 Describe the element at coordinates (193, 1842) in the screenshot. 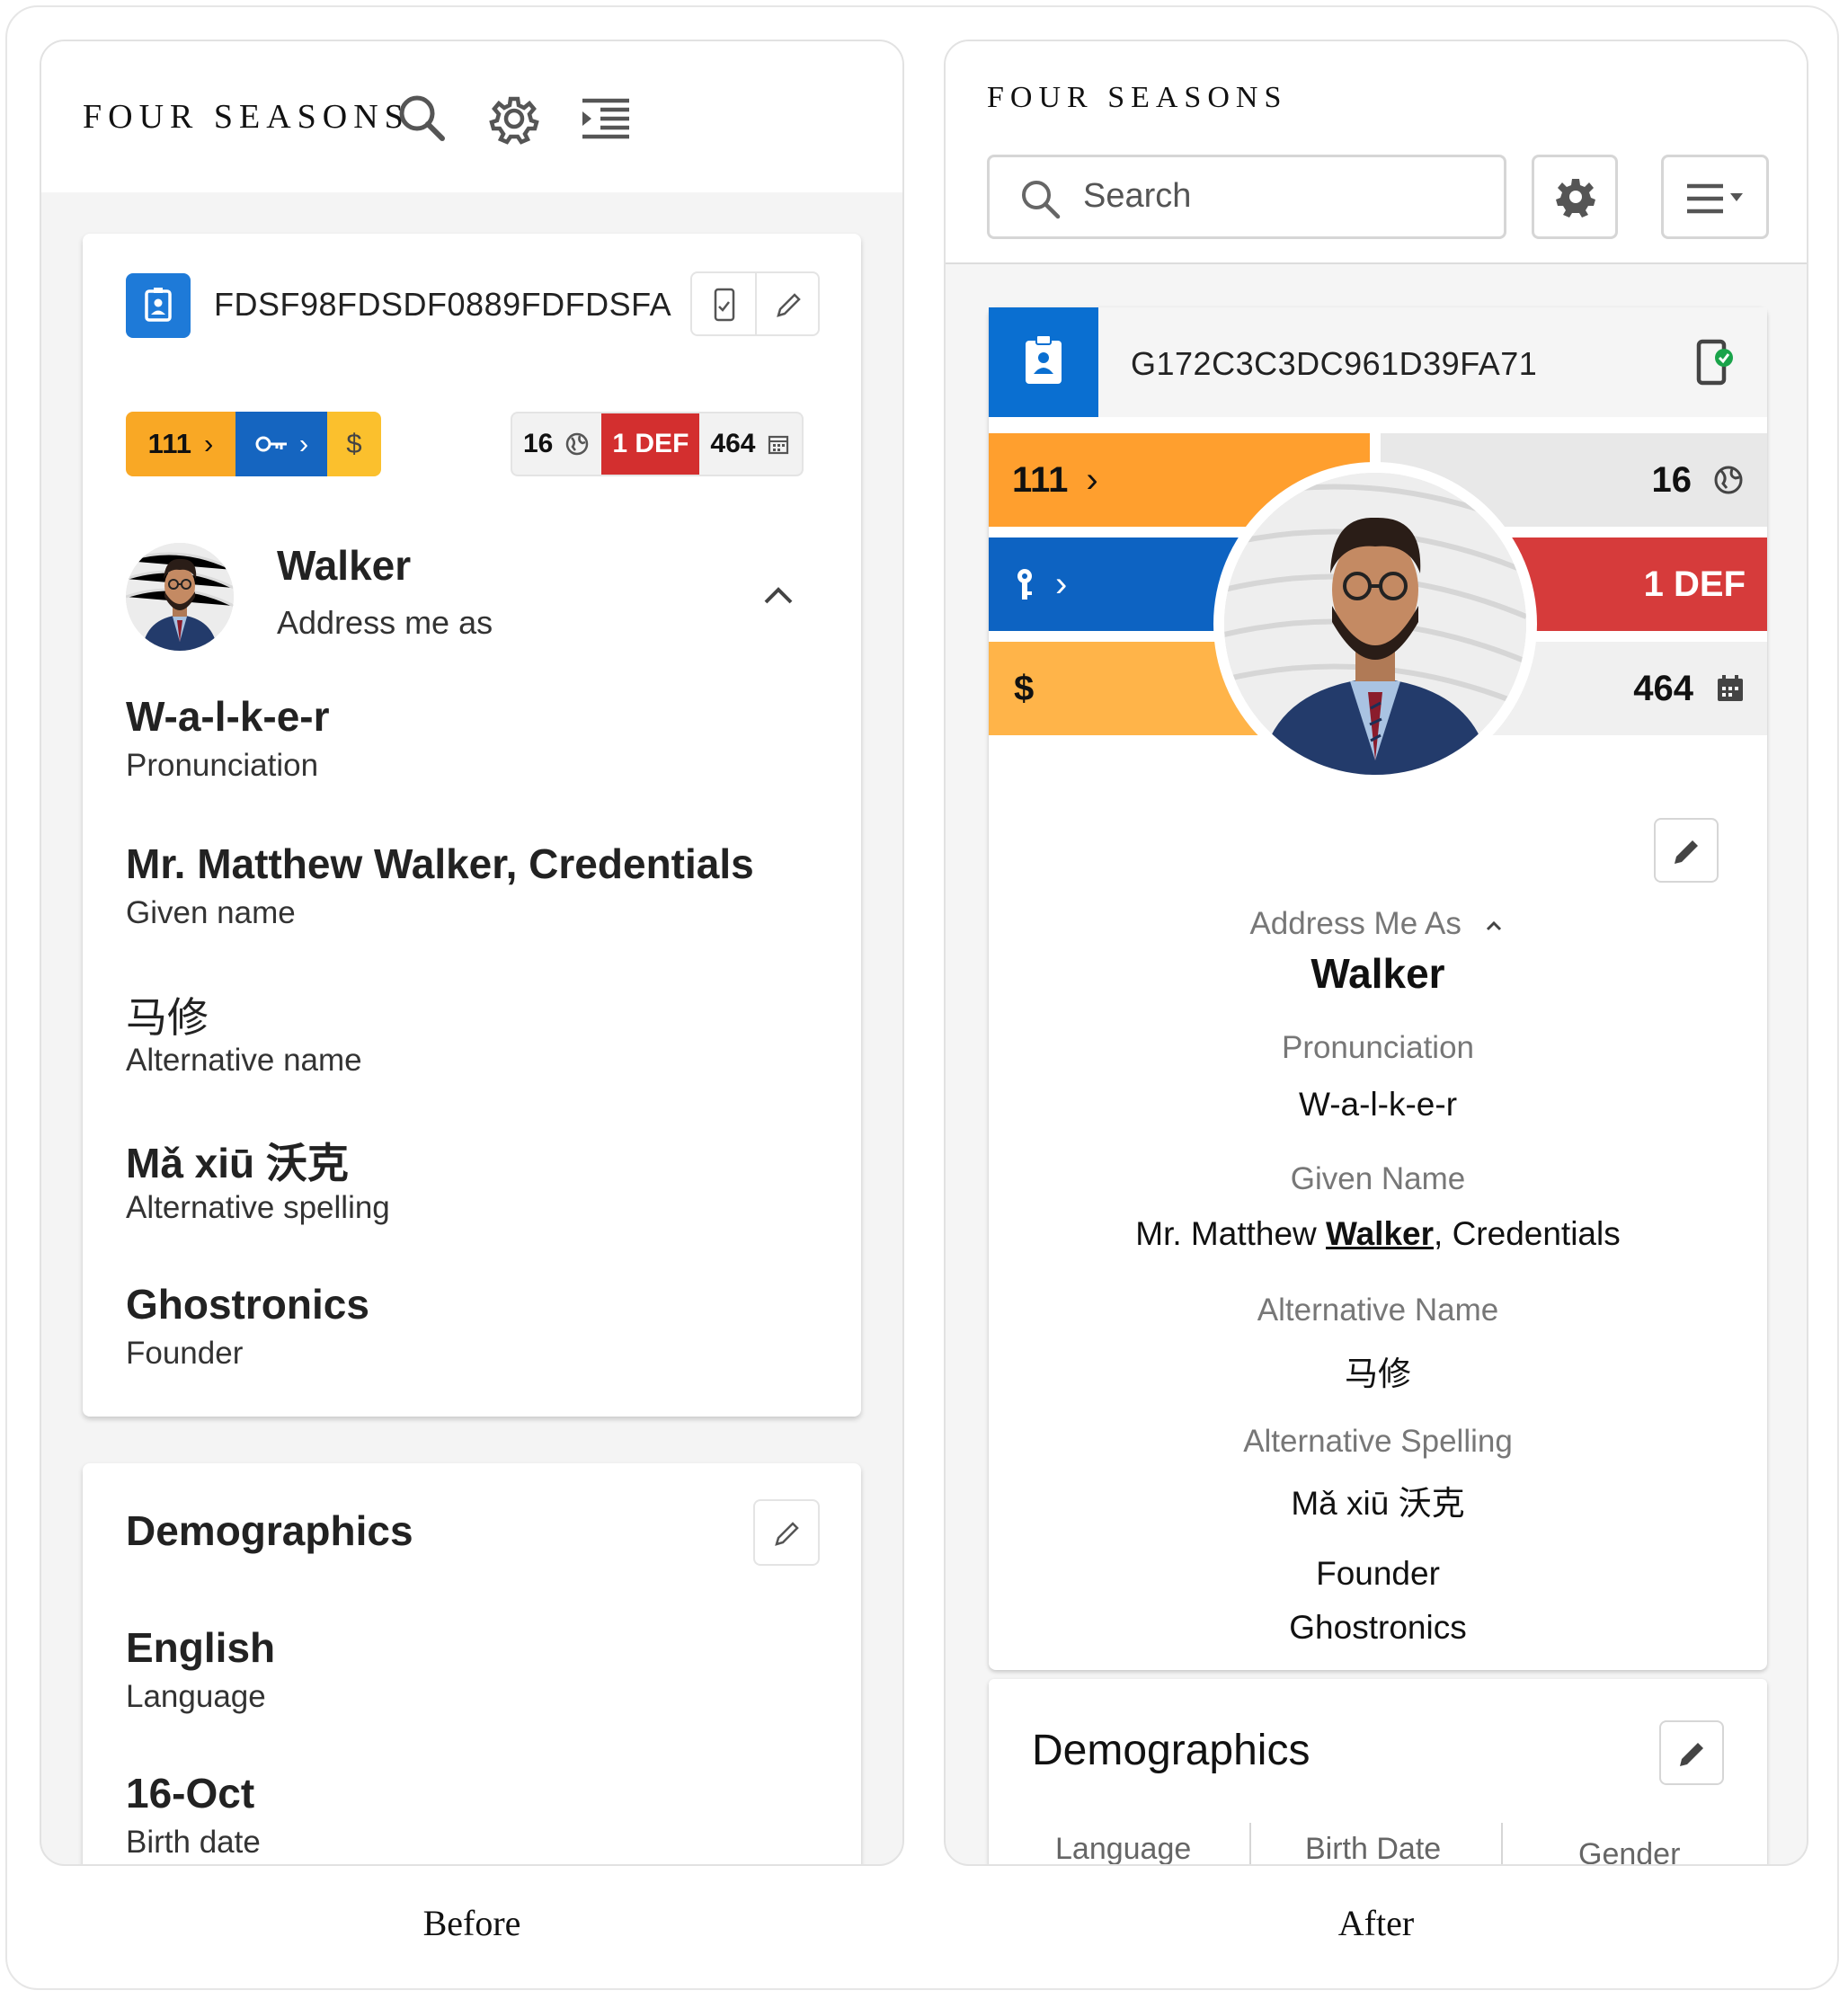

I see `field-label-birth-date: Birth date` at that location.